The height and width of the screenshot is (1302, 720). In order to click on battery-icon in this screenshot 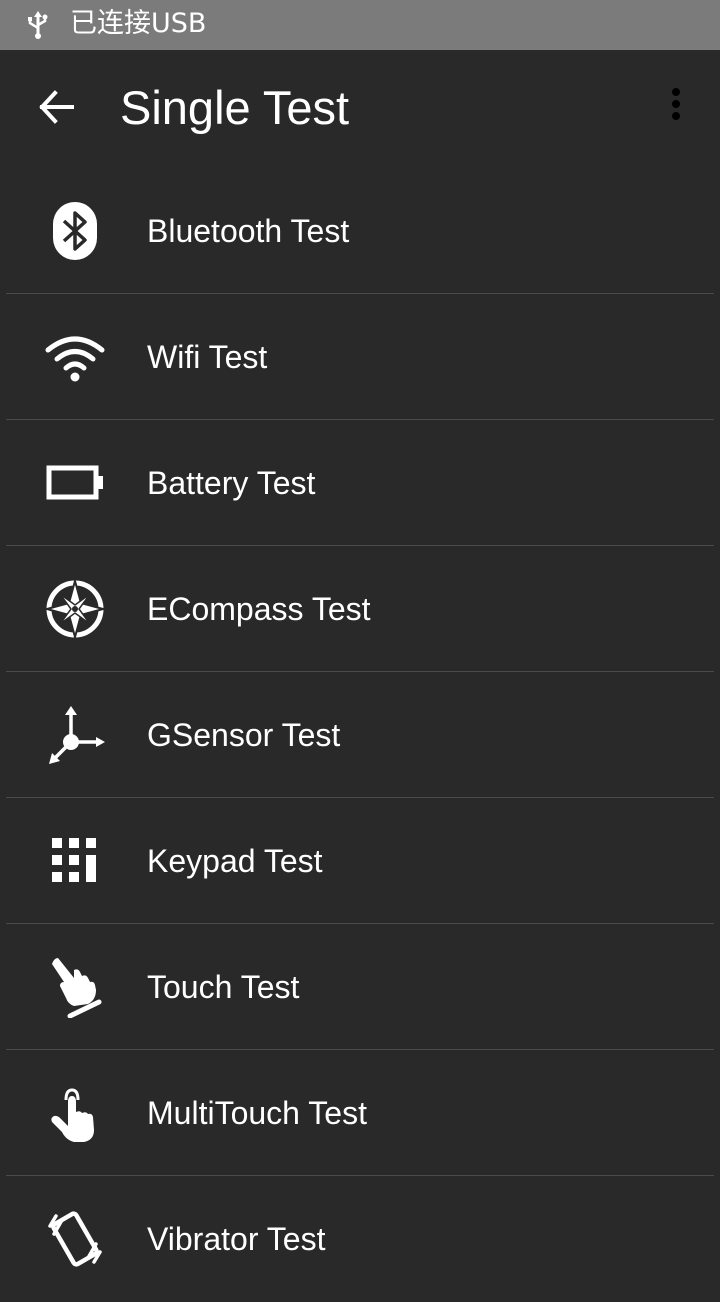, I will do `click(75, 483)`.